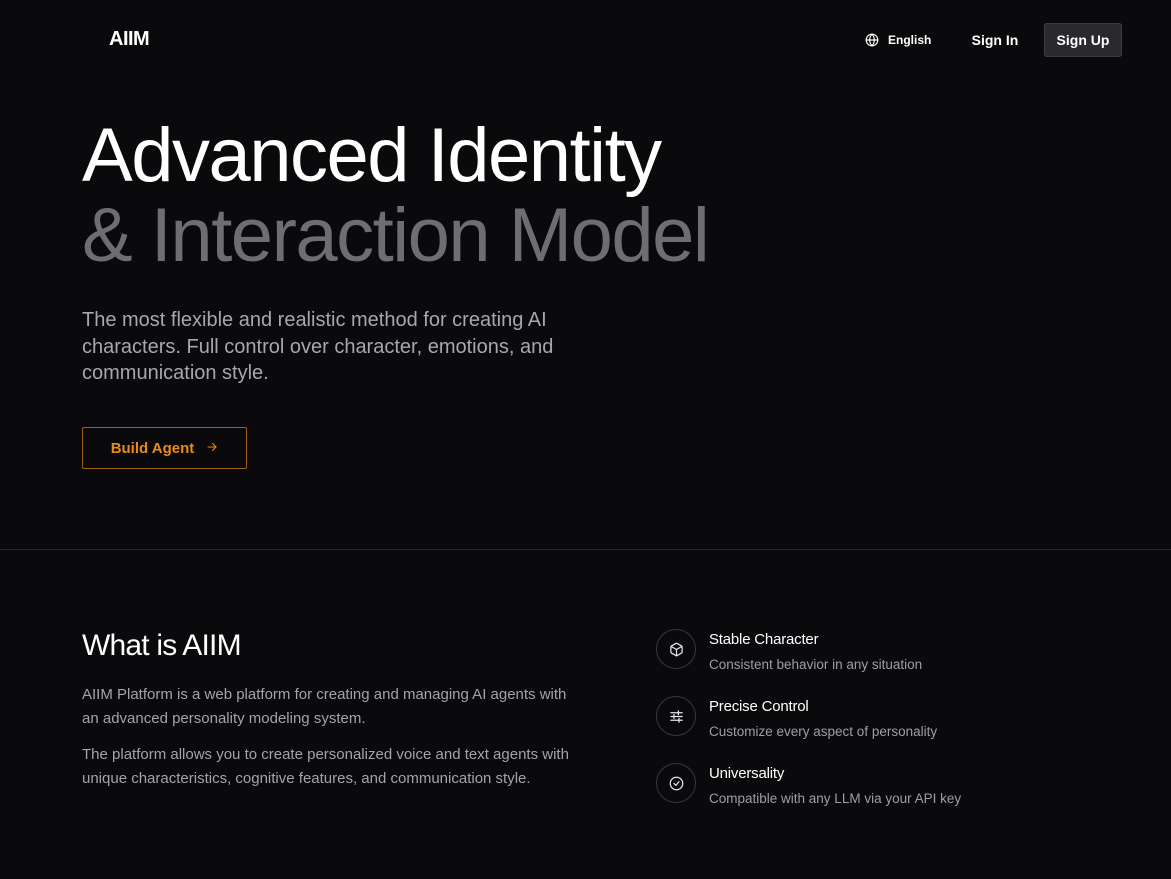  I want to click on about-title: What is AIIM, so click(161, 646).